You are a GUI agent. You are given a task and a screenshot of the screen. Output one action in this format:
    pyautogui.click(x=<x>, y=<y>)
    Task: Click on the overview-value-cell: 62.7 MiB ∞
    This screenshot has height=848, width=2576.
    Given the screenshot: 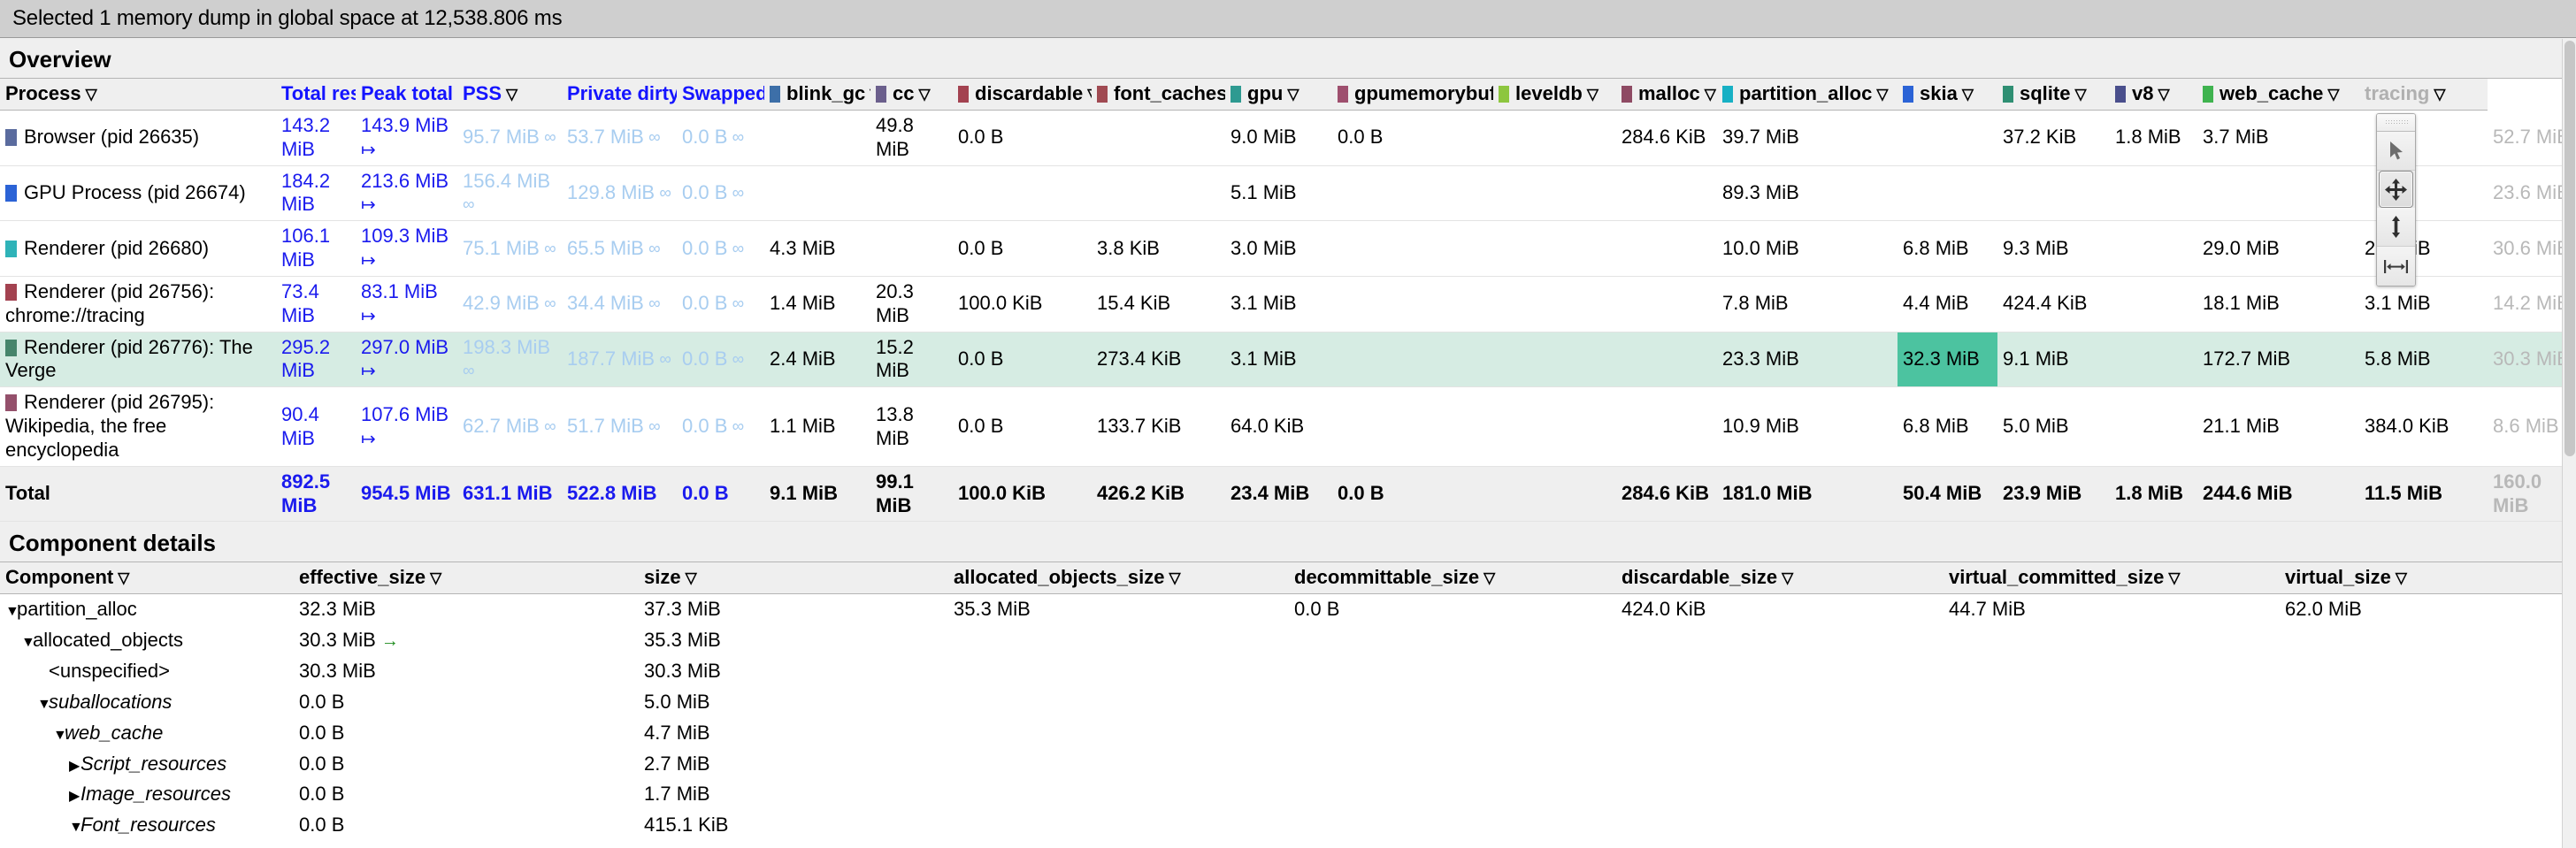 What is the action you would take?
    pyautogui.click(x=509, y=426)
    